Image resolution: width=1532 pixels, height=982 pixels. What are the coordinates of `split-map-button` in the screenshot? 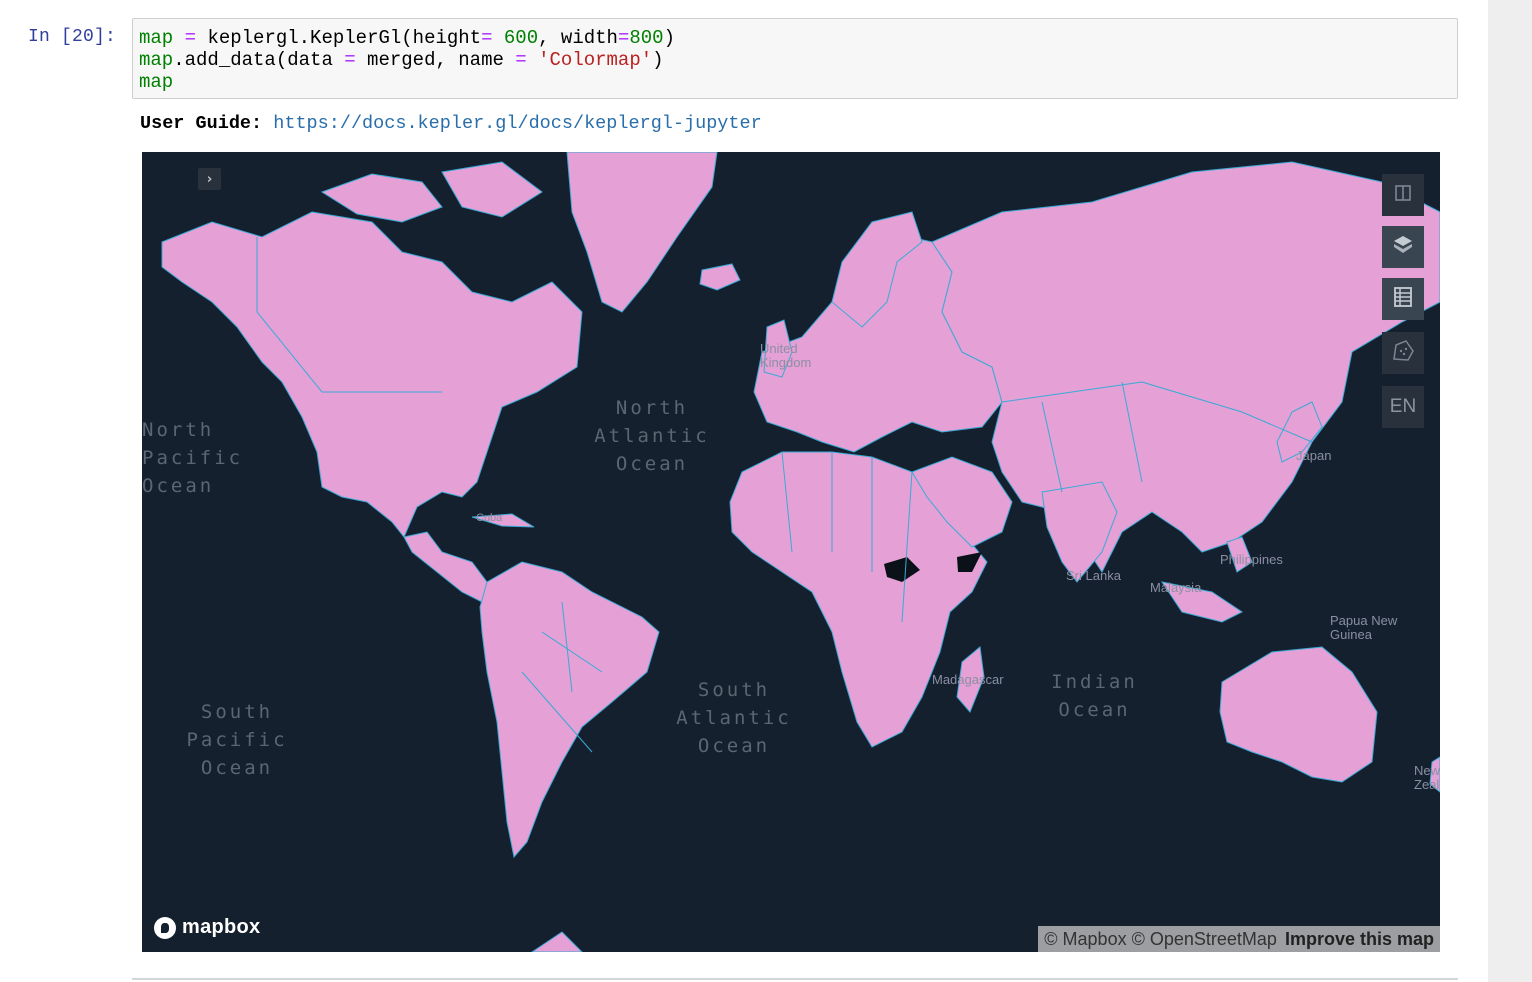 It's located at (1403, 195).